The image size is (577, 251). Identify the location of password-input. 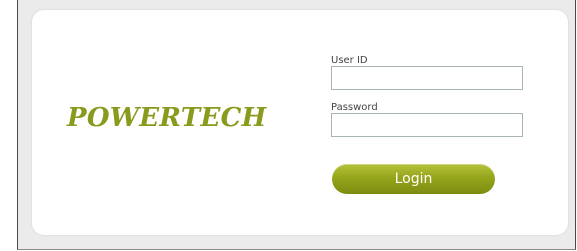
(427, 125).